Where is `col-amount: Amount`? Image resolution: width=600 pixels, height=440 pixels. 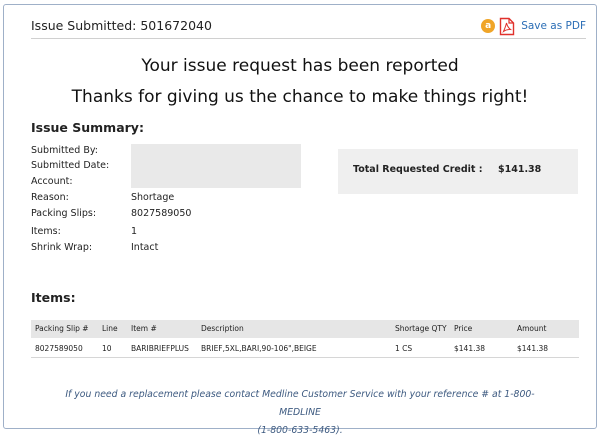
col-amount: Amount is located at coordinates (532, 328).